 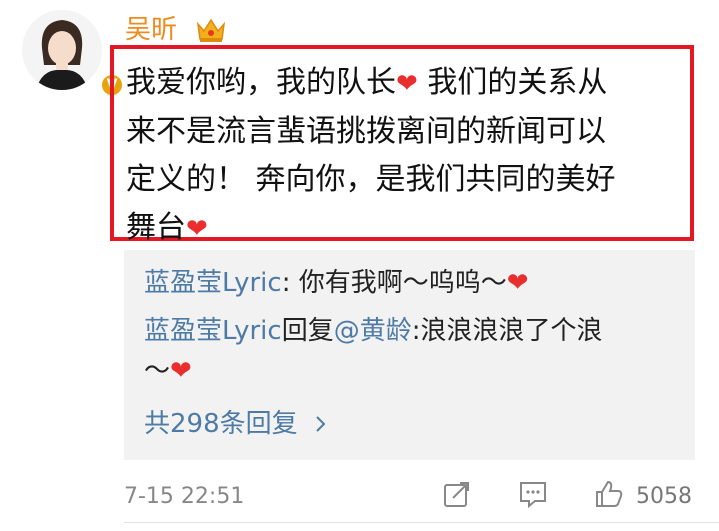 What do you see at coordinates (151, 30) in the screenshot?
I see `username: 吴昕` at bounding box center [151, 30].